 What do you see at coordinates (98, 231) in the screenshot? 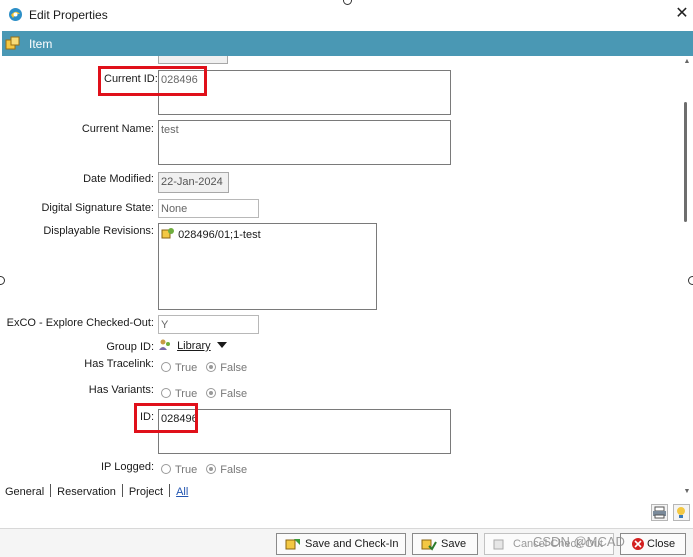
I see `displayable-revisions-label: Displayable Revisions:` at bounding box center [98, 231].